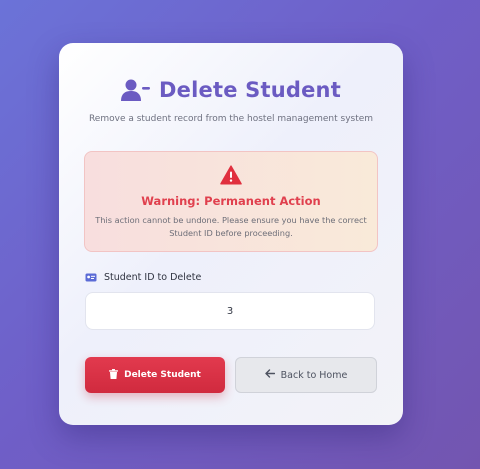  Describe the element at coordinates (314, 375) in the screenshot. I see `back-button-label: Back to Home` at that location.